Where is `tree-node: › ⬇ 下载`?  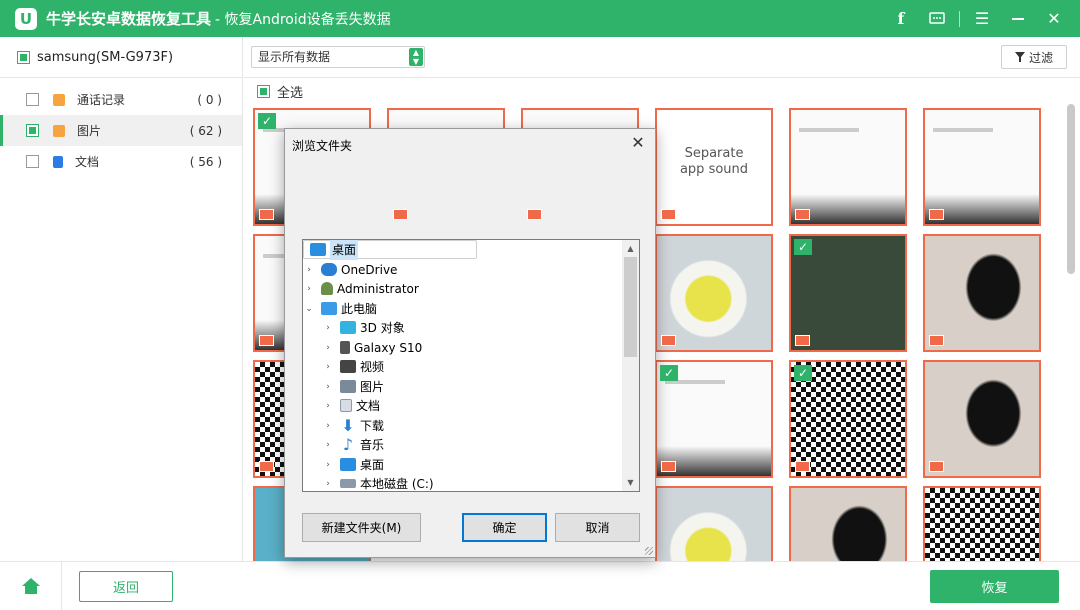
tree-node: › ⬇ 下载 is located at coordinates (353, 425).